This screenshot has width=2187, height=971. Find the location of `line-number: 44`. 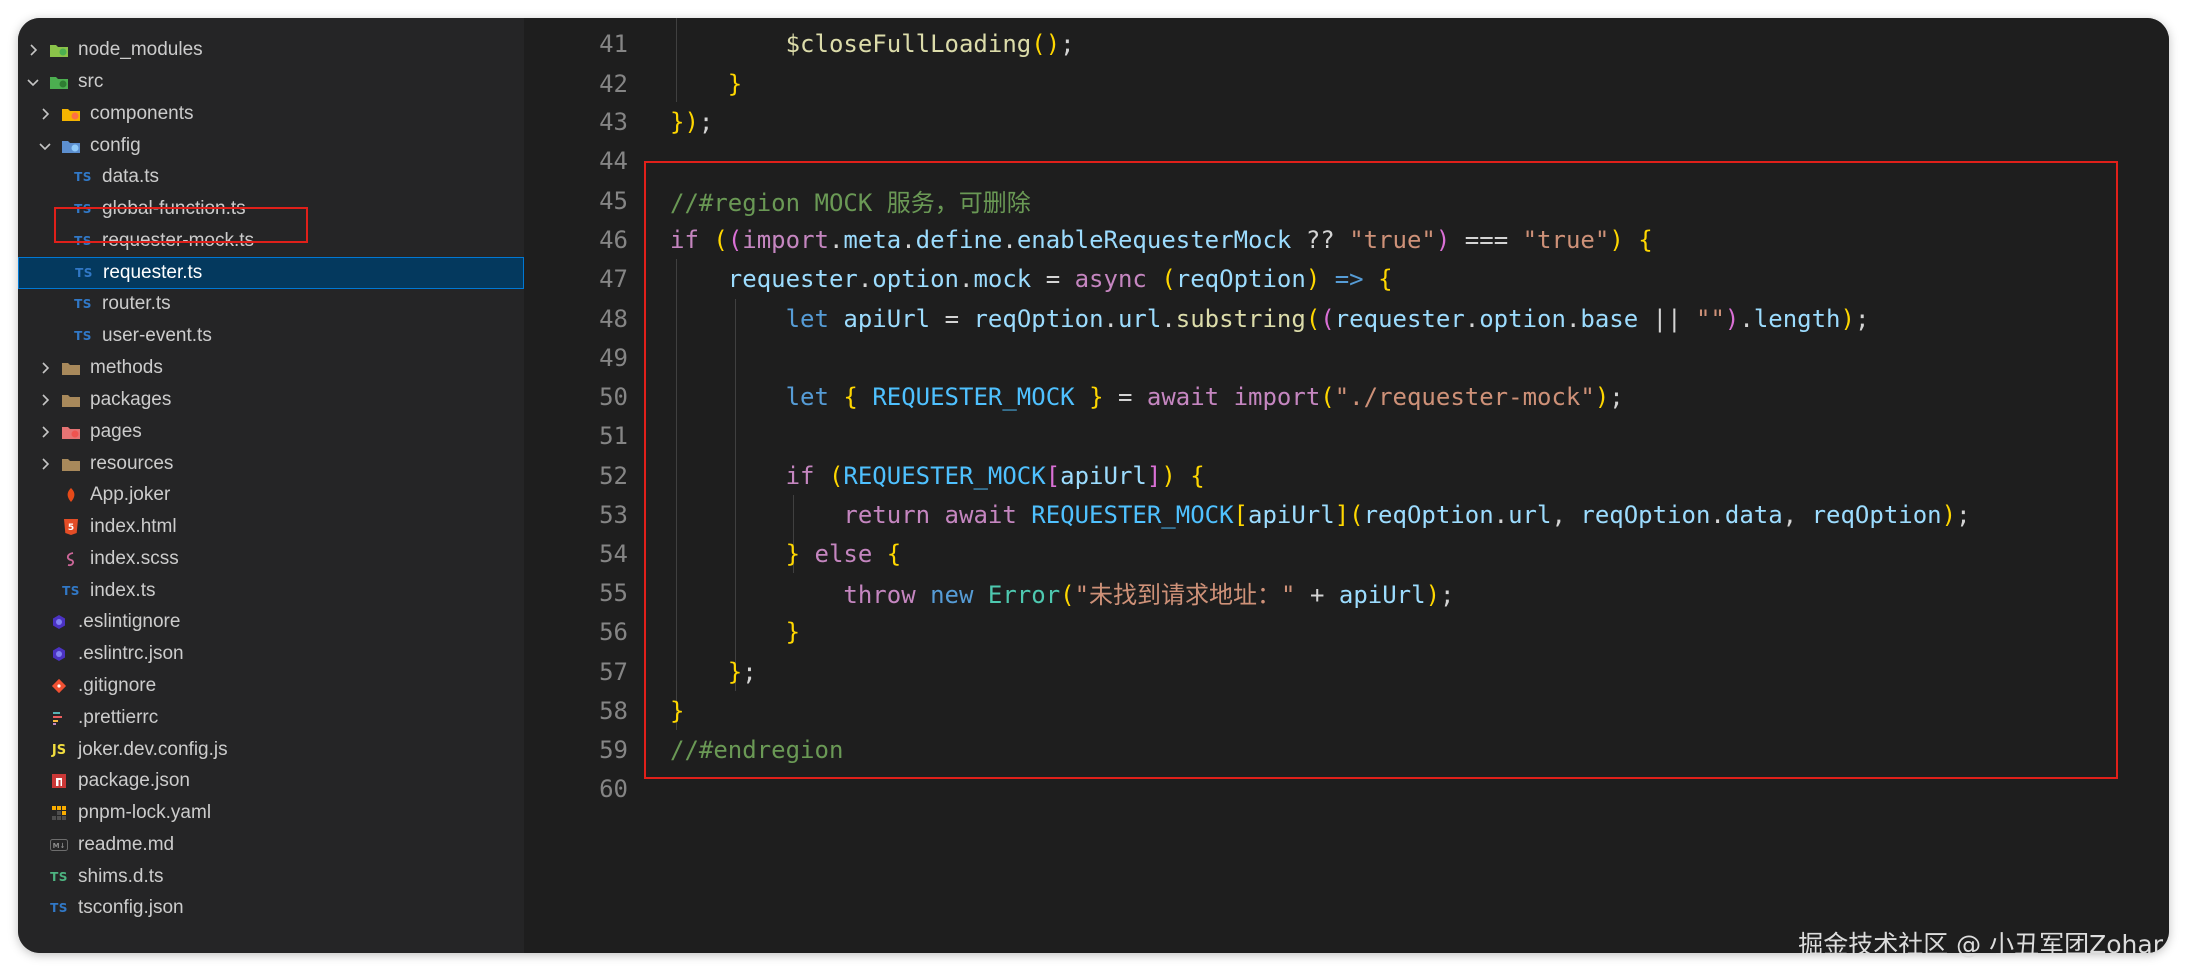

line-number: 44 is located at coordinates (613, 160).